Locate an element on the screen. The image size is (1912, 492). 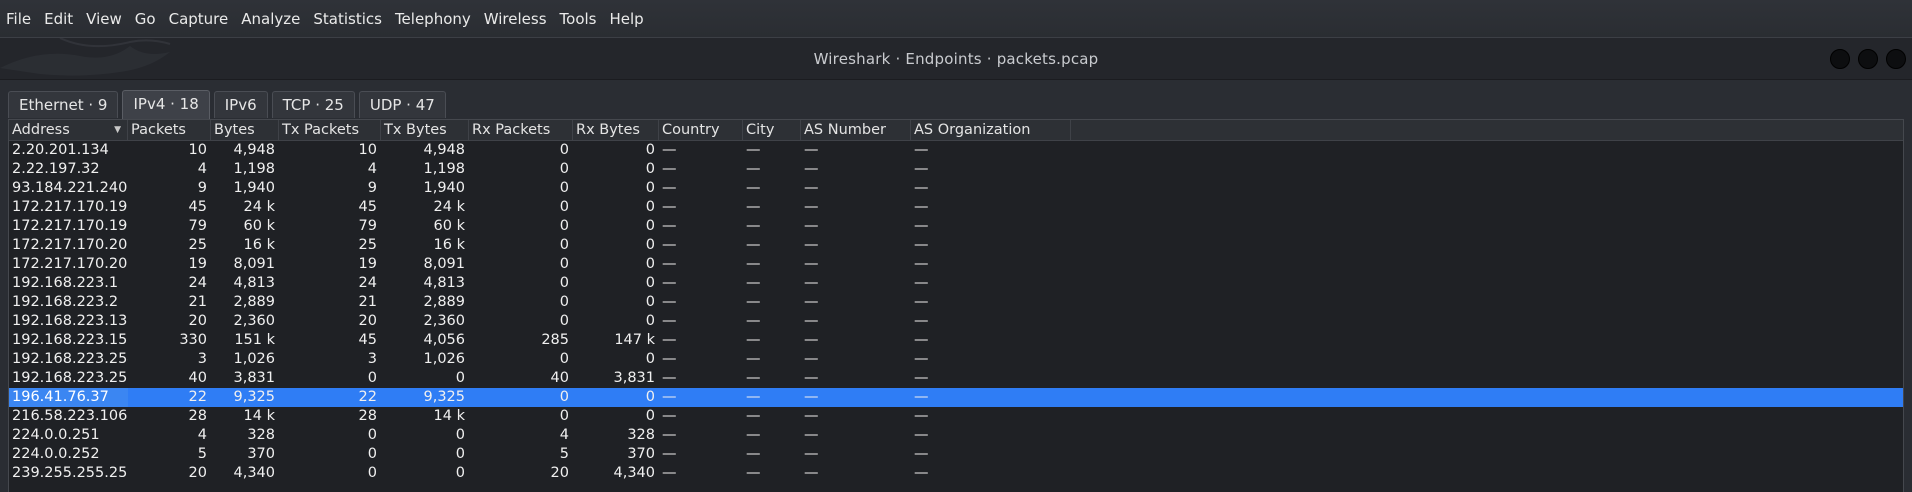
cell-tx-packets: 20 is located at coordinates (367, 321).